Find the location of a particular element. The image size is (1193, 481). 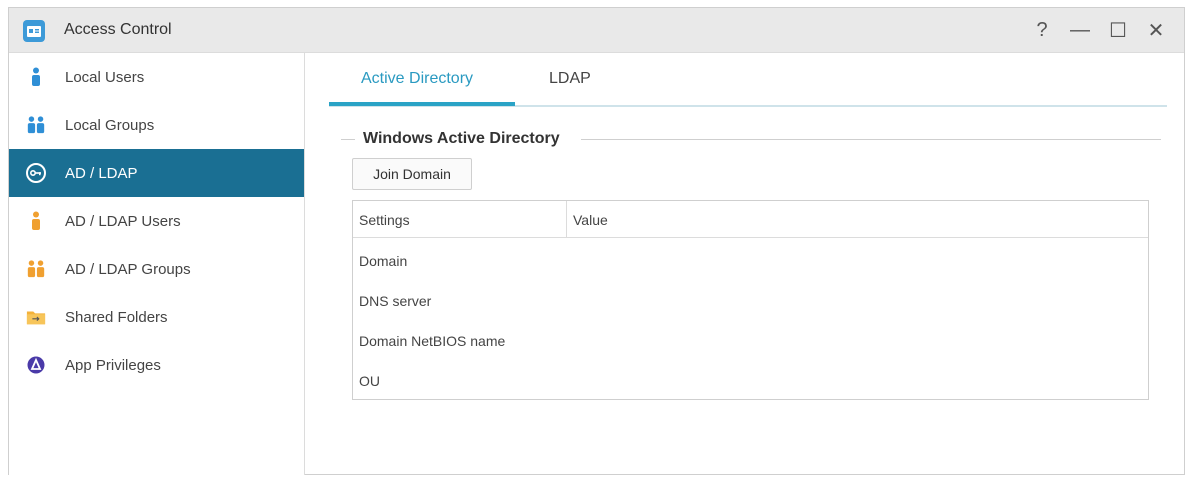

window-title: Access Control is located at coordinates (118, 29).